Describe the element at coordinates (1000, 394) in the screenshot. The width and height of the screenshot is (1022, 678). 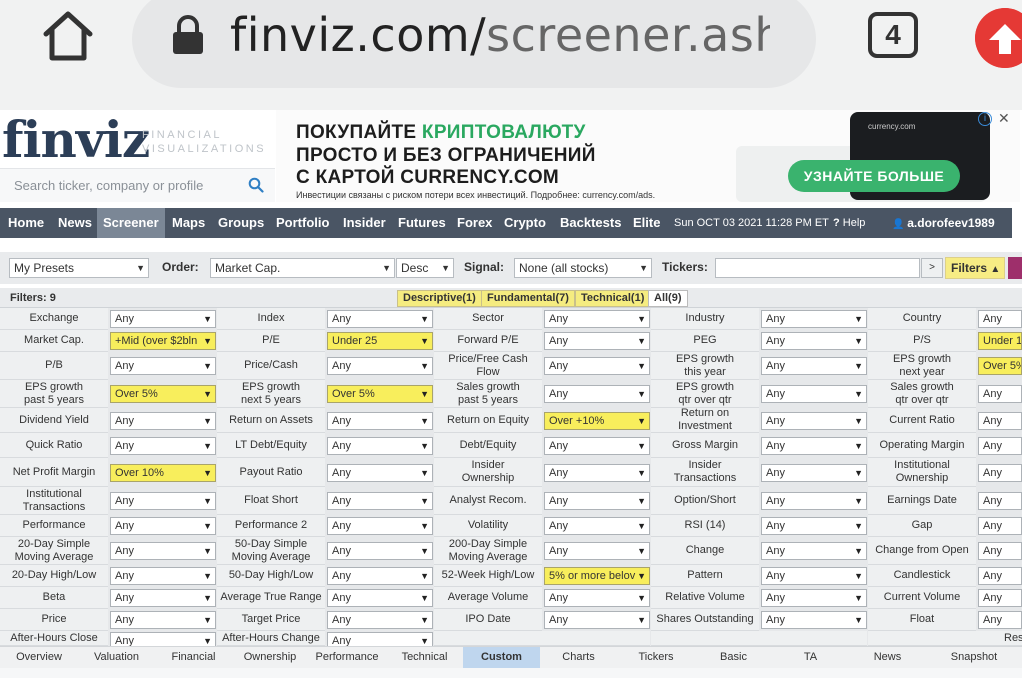
I see `filter-select-sales-growth-qtr-over-qtr: Any` at that location.